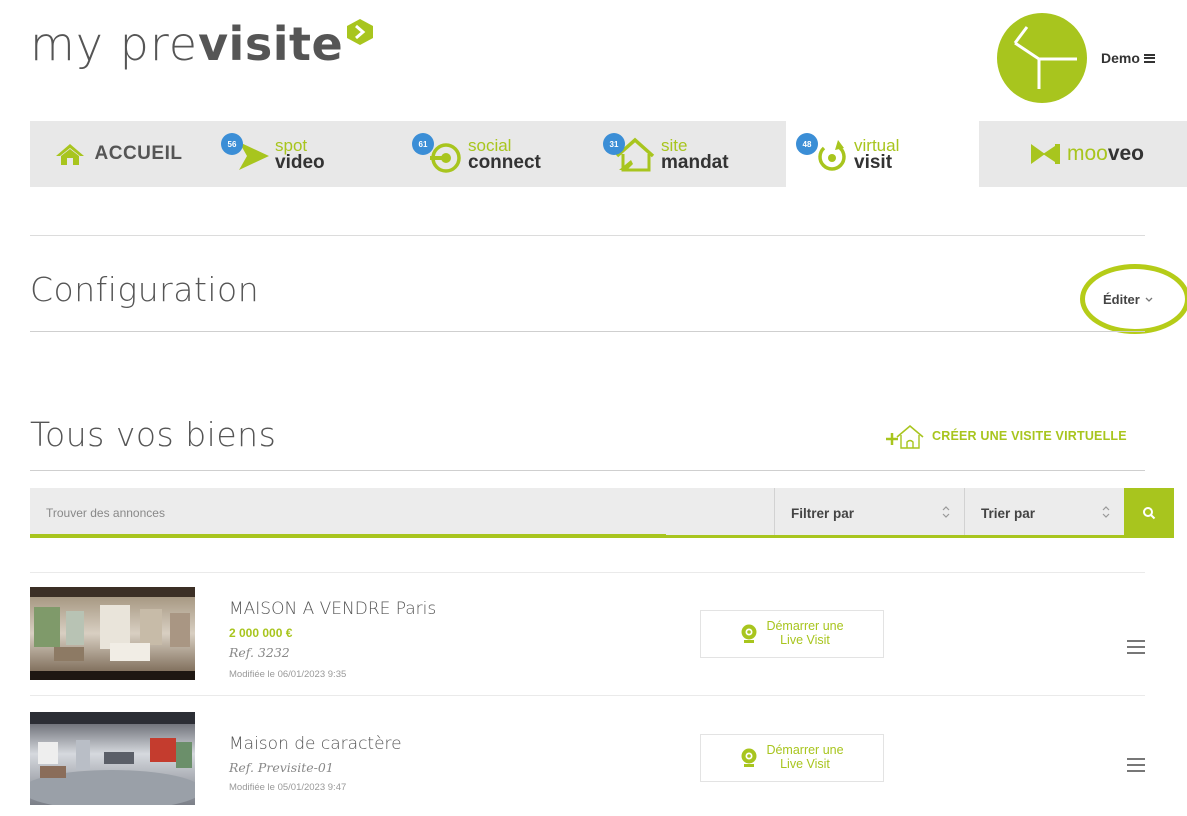 This screenshot has height=816, width=1187. What do you see at coordinates (695, 162) in the screenshot?
I see `product-label-bold: mandat` at bounding box center [695, 162].